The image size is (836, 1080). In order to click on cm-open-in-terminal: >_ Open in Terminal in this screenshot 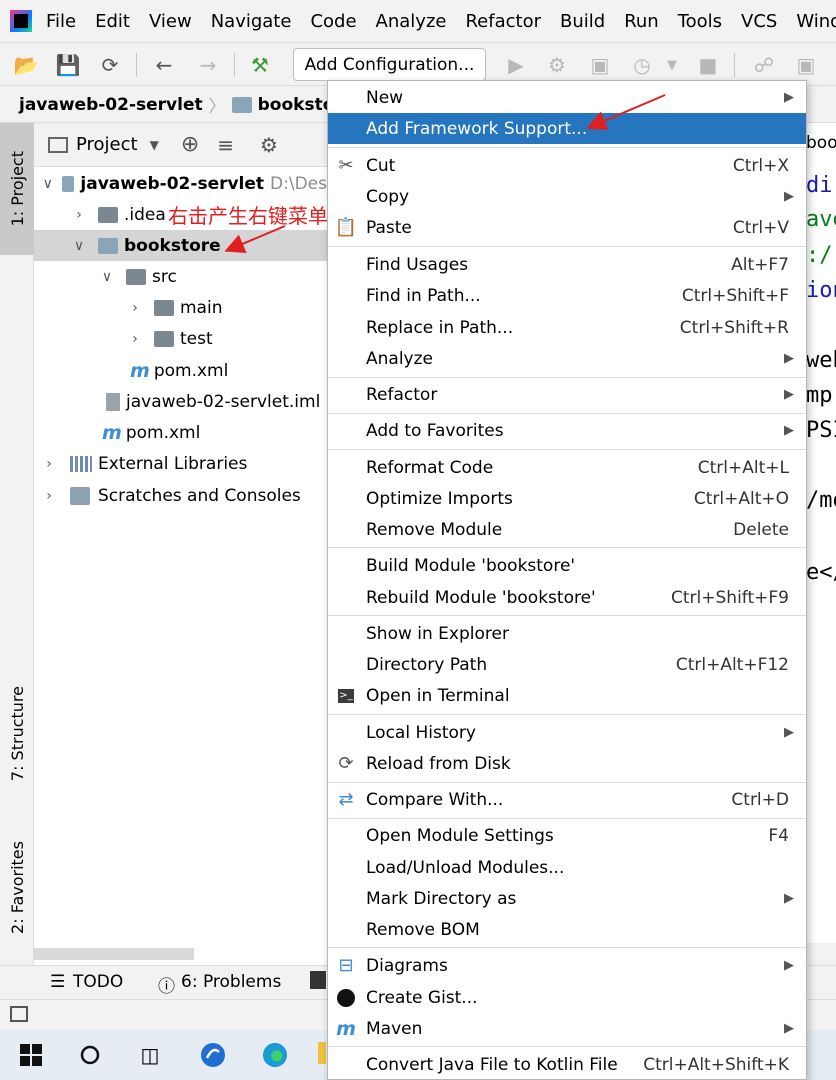, I will do `click(567, 695)`.